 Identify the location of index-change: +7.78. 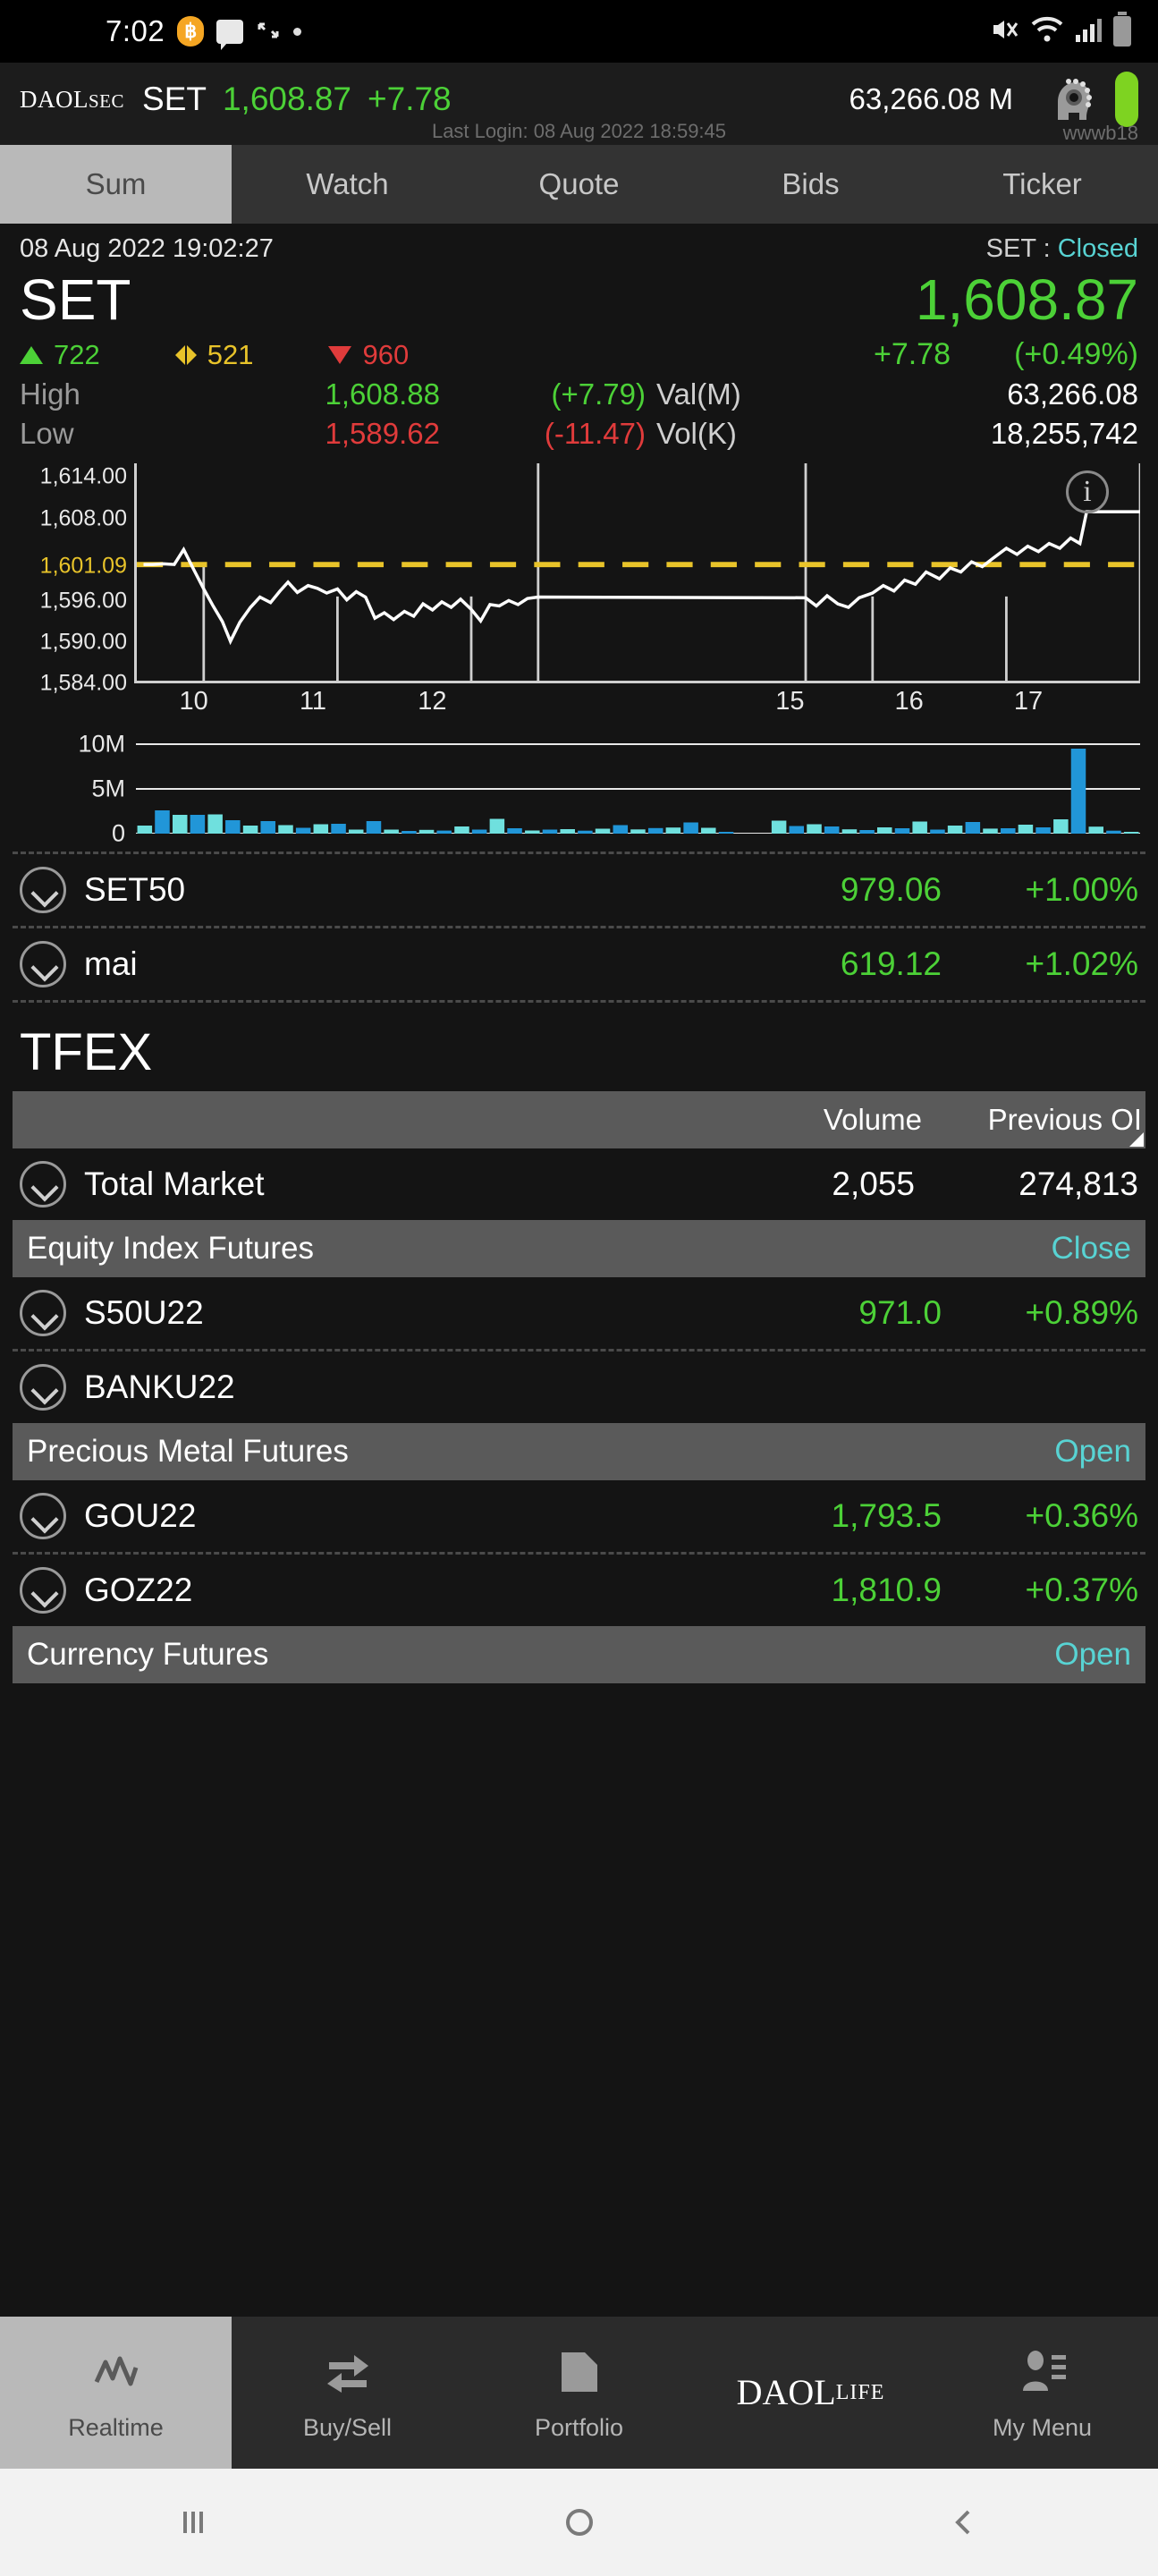
(912, 354).